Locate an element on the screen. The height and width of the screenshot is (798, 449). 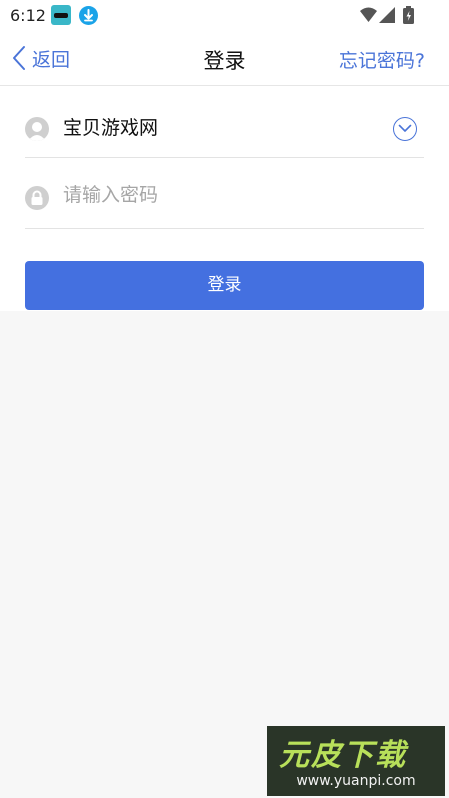
watermark-url: www.yuanpi.com is located at coordinates (356, 781).